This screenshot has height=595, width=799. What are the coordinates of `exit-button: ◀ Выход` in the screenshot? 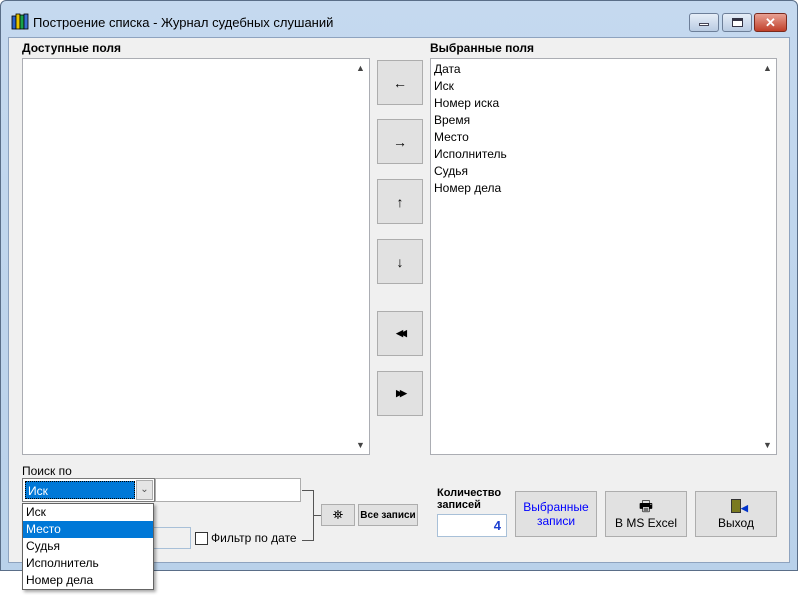 It's located at (736, 514).